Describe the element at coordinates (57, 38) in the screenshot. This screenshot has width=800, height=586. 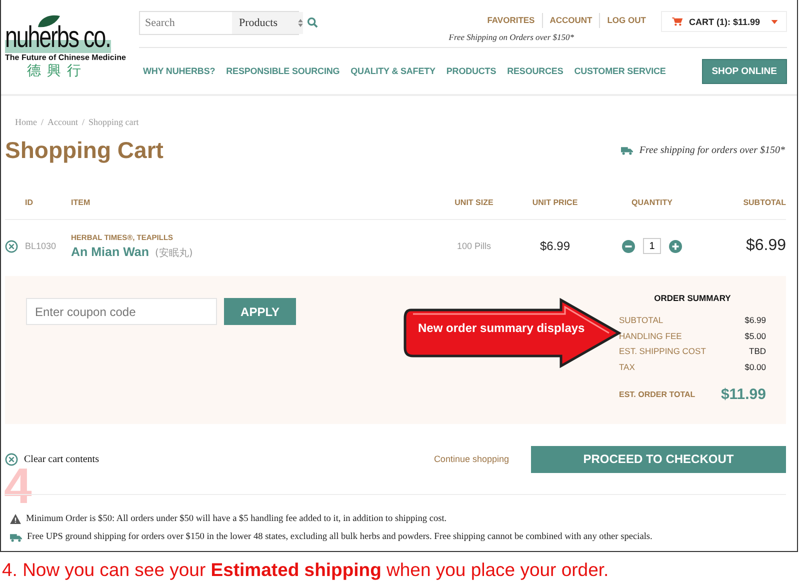
I see `logo-wordmark: nuherbs co.` at that location.